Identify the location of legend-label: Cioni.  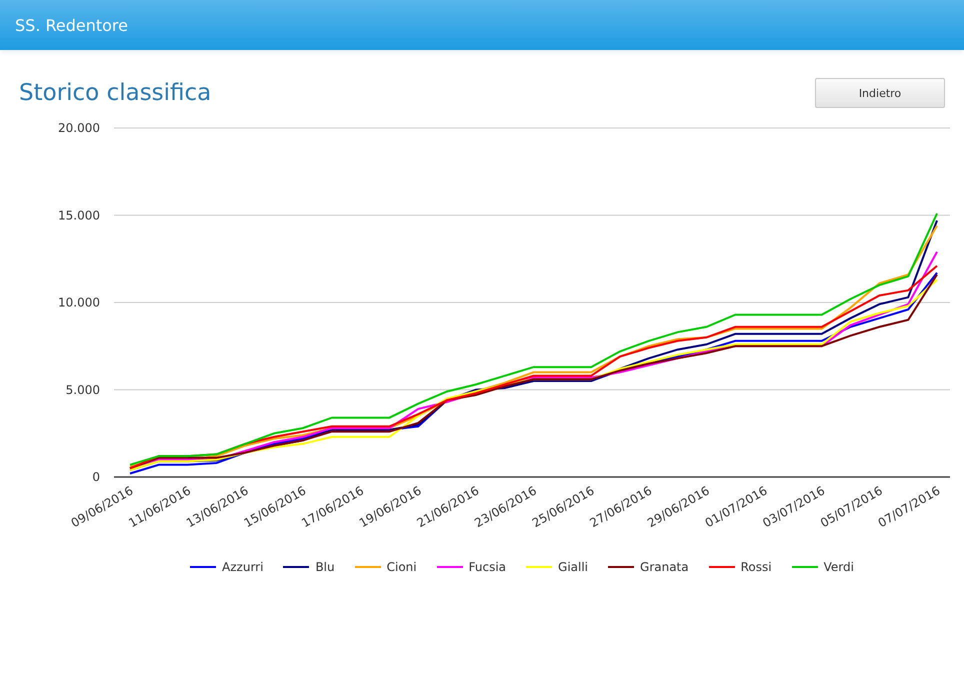
(401, 567).